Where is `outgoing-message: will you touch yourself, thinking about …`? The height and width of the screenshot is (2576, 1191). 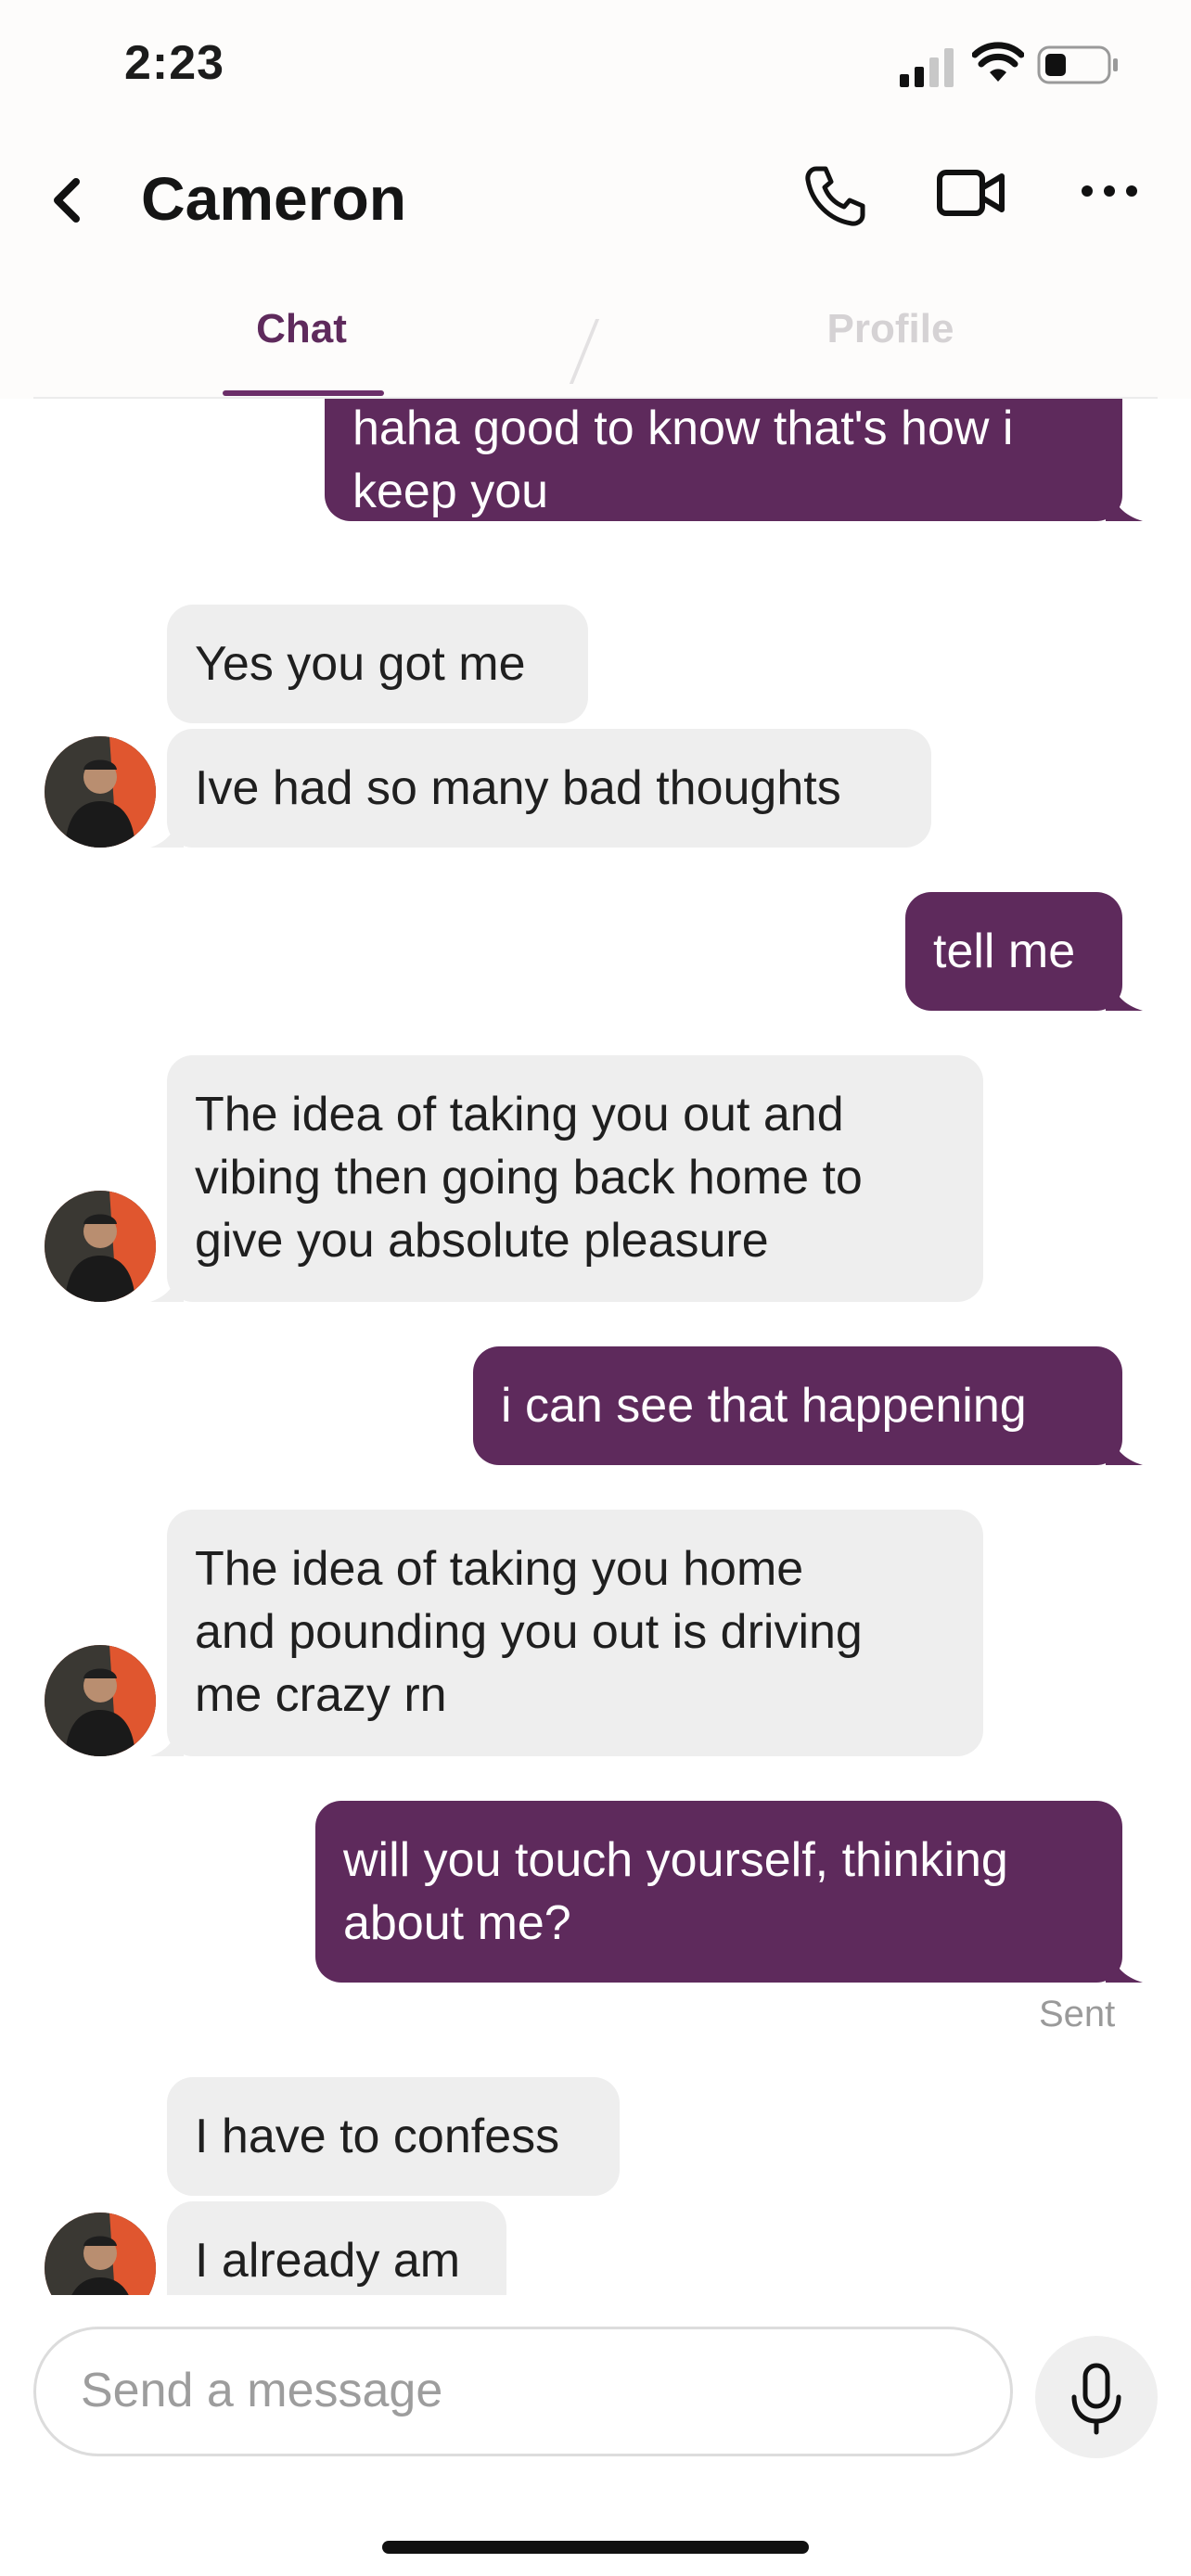 outgoing-message: will you touch yourself, thinking about … is located at coordinates (729, 1892).